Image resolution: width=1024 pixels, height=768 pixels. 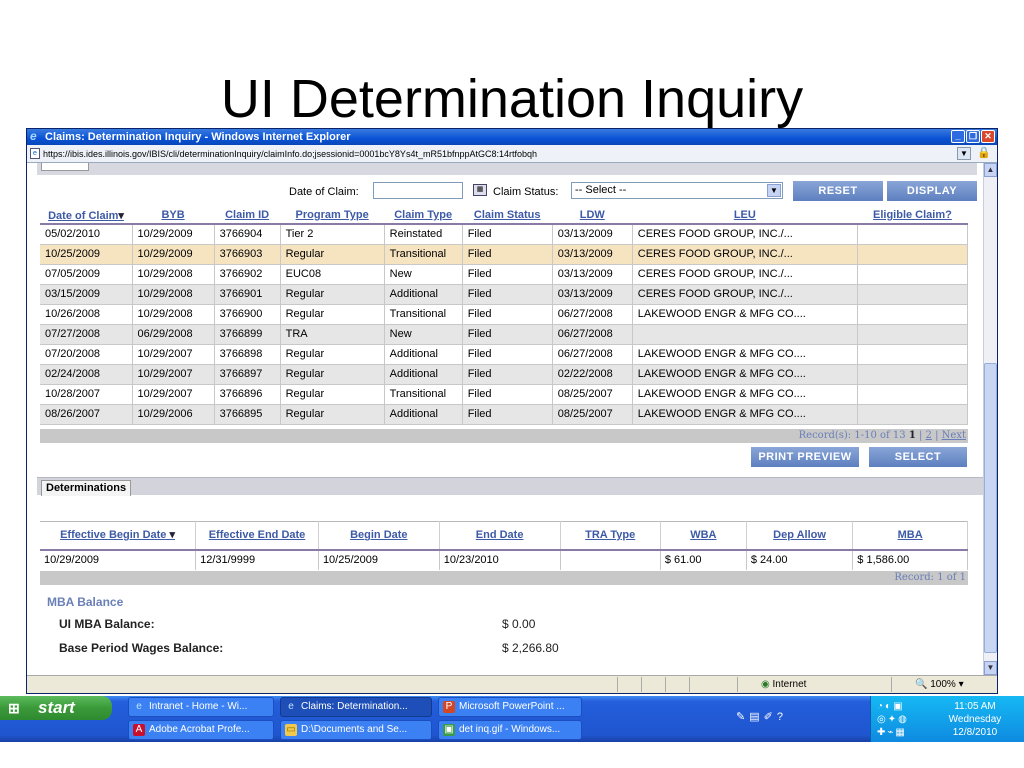 I want to click on calendar-icon: ▦, so click(x=480, y=190).